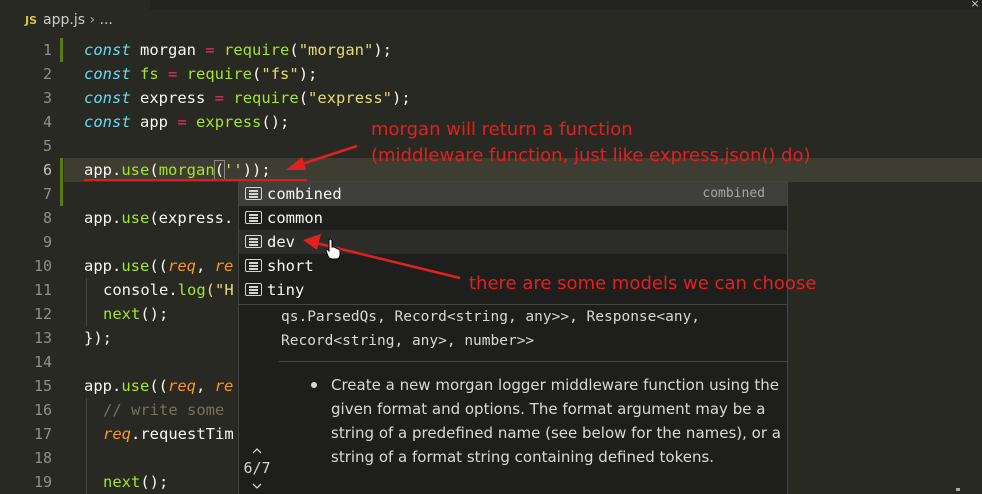 Image resolution: width=982 pixels, height=494 pixels. I want to click on identifier: express, so click(172, 98).